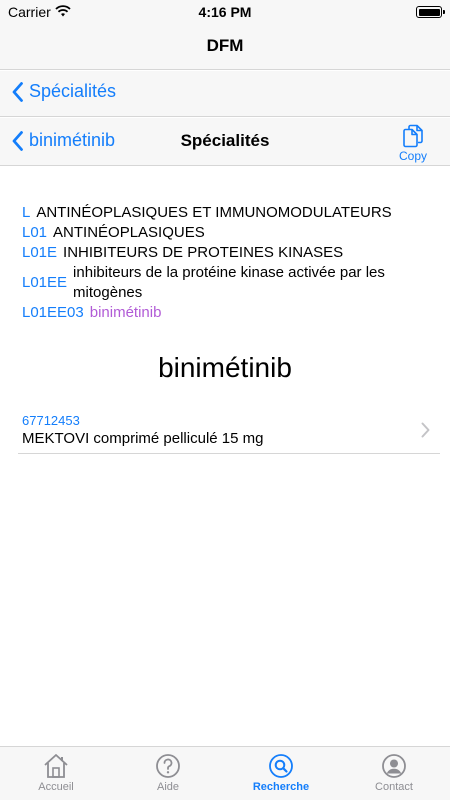 This screenshot has width=450, height=800. Describe the element at coordinates (412, 156) in the screenshot. I see `copy-label: Copy` at that location.